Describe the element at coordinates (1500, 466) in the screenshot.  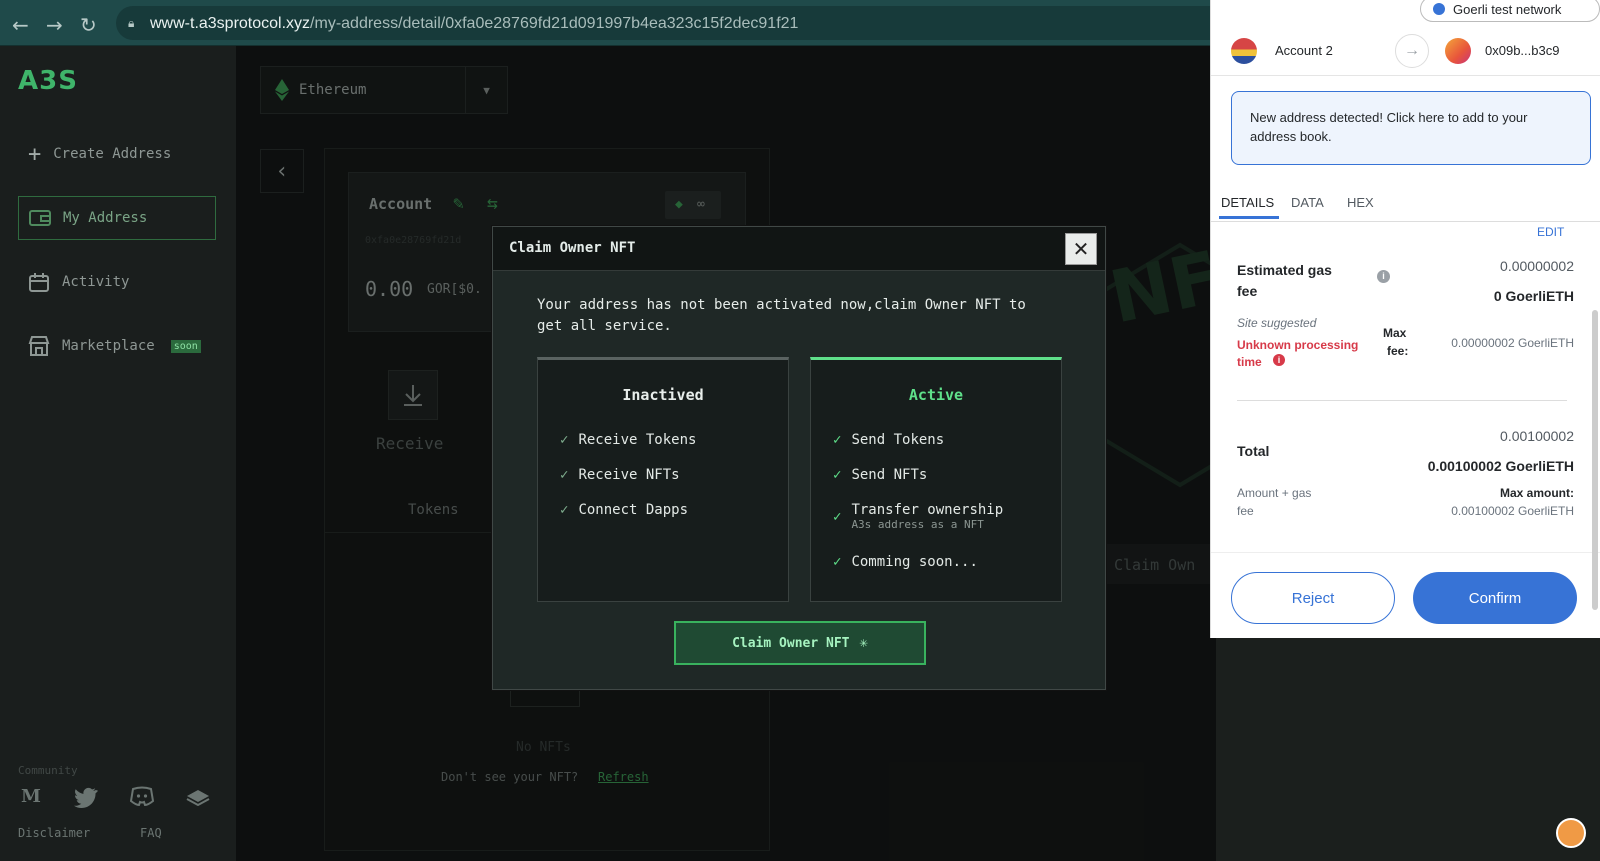
I see `total-eth: 0.00100002 GoerliETH` at that location.